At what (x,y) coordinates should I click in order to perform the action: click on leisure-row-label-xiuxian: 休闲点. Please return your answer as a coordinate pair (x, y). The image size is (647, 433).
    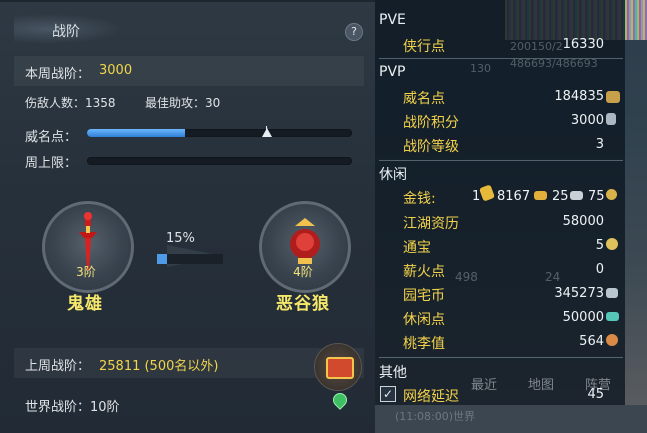
    Looking at the image, I should click on (424, 320).